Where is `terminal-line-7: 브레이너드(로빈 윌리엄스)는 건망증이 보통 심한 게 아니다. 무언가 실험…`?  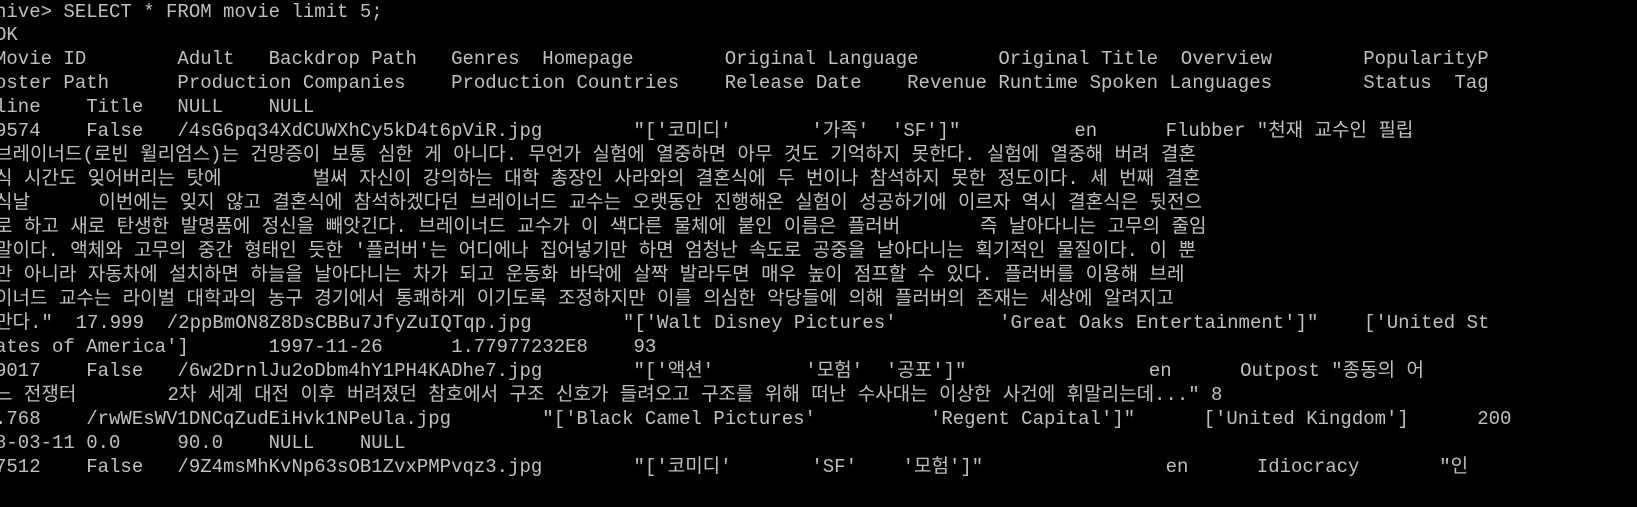
terminal-line-7: 브레이너드(로빈 윌리엄스)는 건망증이 보통 심한 게 아니다. 무언가 실험… is located at coordinates (598, 155).